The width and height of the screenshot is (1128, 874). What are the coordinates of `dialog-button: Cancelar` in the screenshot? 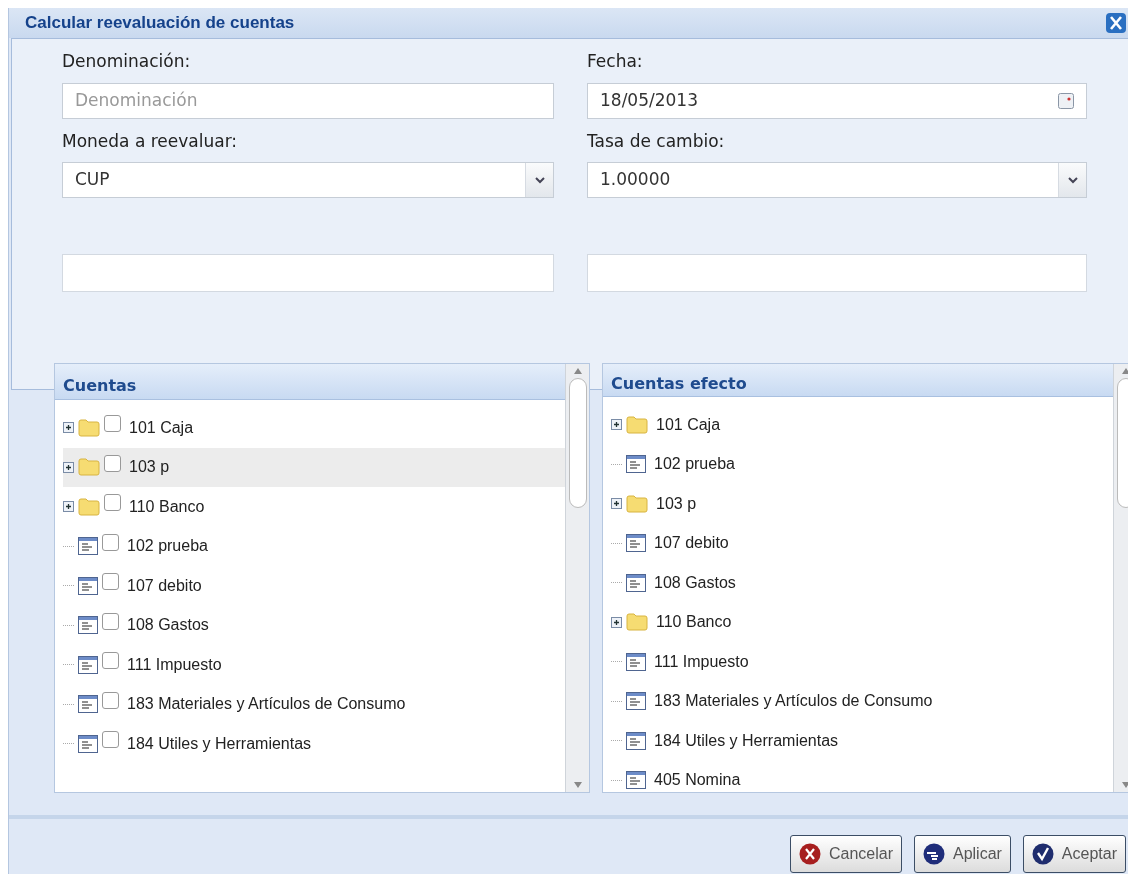 It's located at (845, 854).